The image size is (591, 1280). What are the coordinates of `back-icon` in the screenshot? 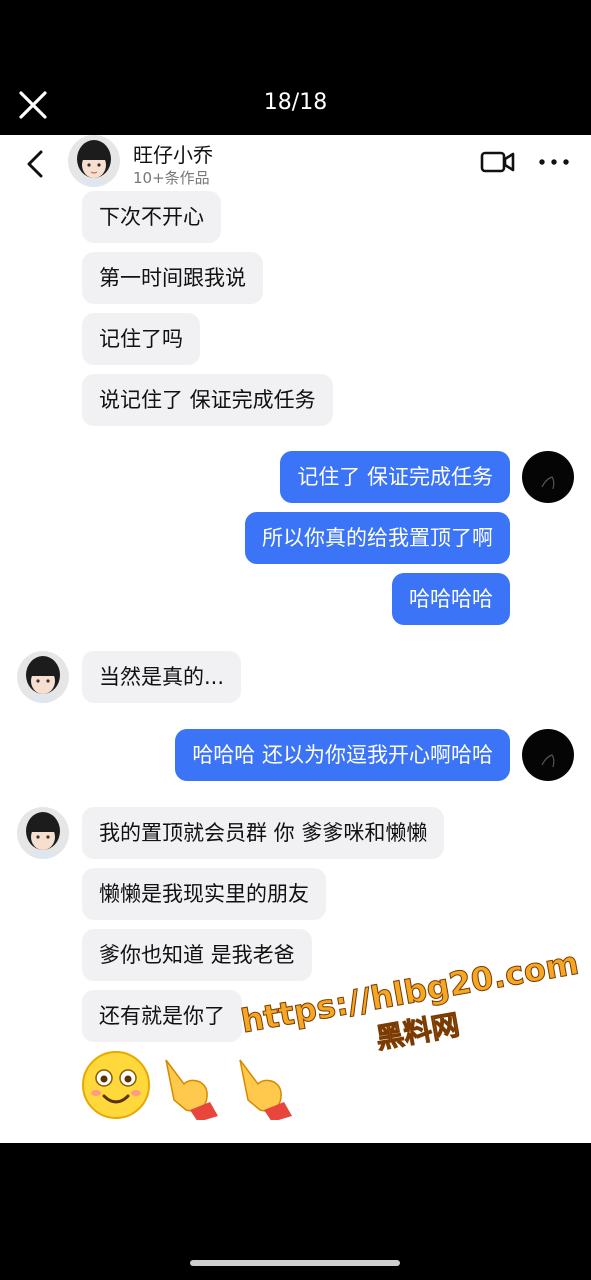 It's located at (35, 164).